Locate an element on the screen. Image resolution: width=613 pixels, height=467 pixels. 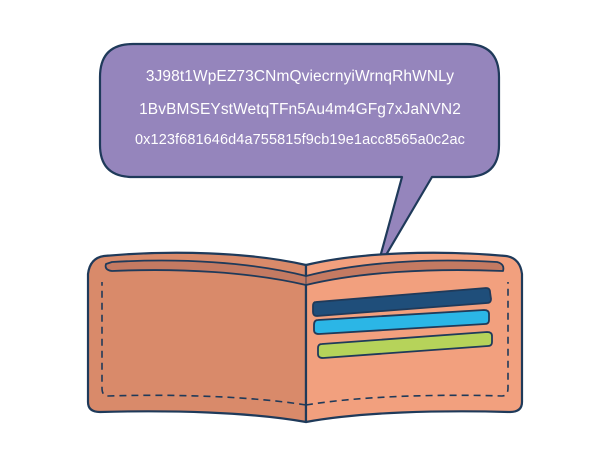
wallet-address-1: 3J98t1WpEZ73CNmQviecrnyiWrnqRhWNLy is located at coordinates (300, 76).